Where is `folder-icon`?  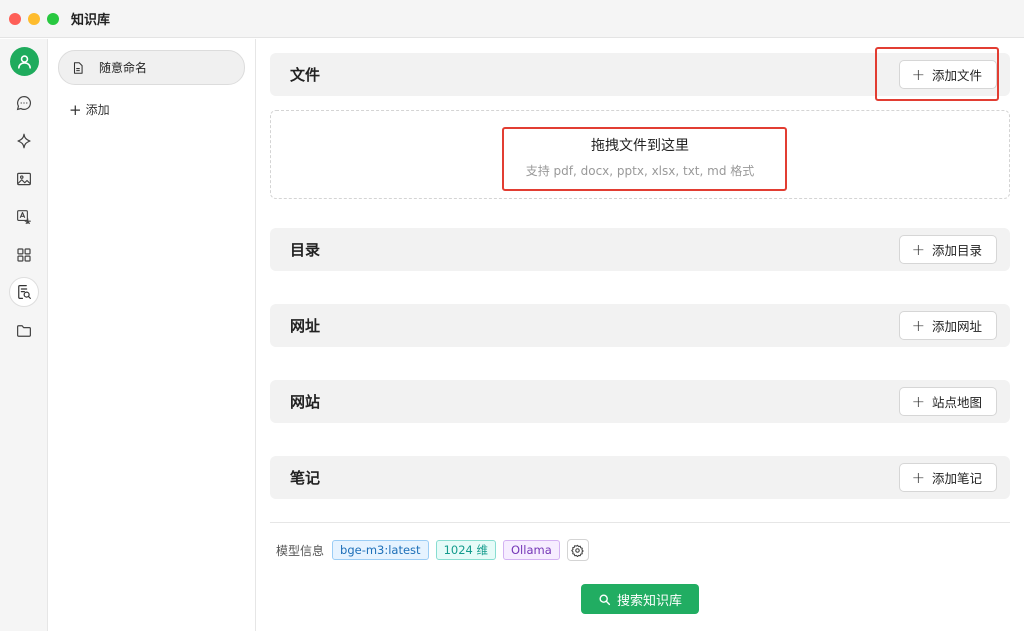 folder-icon is located at coordinates (24, 331).